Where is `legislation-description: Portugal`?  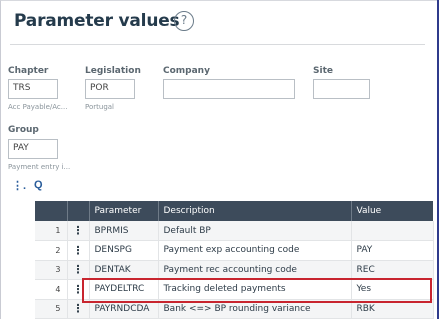 legislation-description: Portugal is located at coordinates (99, 107).